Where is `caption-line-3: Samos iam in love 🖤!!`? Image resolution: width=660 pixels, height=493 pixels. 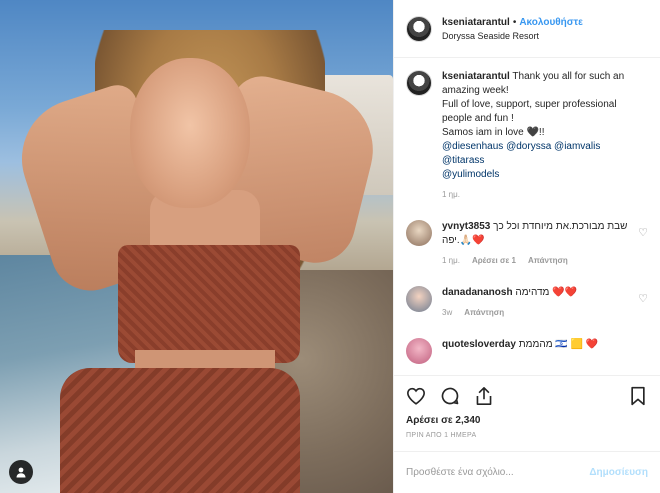 caption-line-3: Samos iam in love 🖤!! is located at coordinates (493, 132).